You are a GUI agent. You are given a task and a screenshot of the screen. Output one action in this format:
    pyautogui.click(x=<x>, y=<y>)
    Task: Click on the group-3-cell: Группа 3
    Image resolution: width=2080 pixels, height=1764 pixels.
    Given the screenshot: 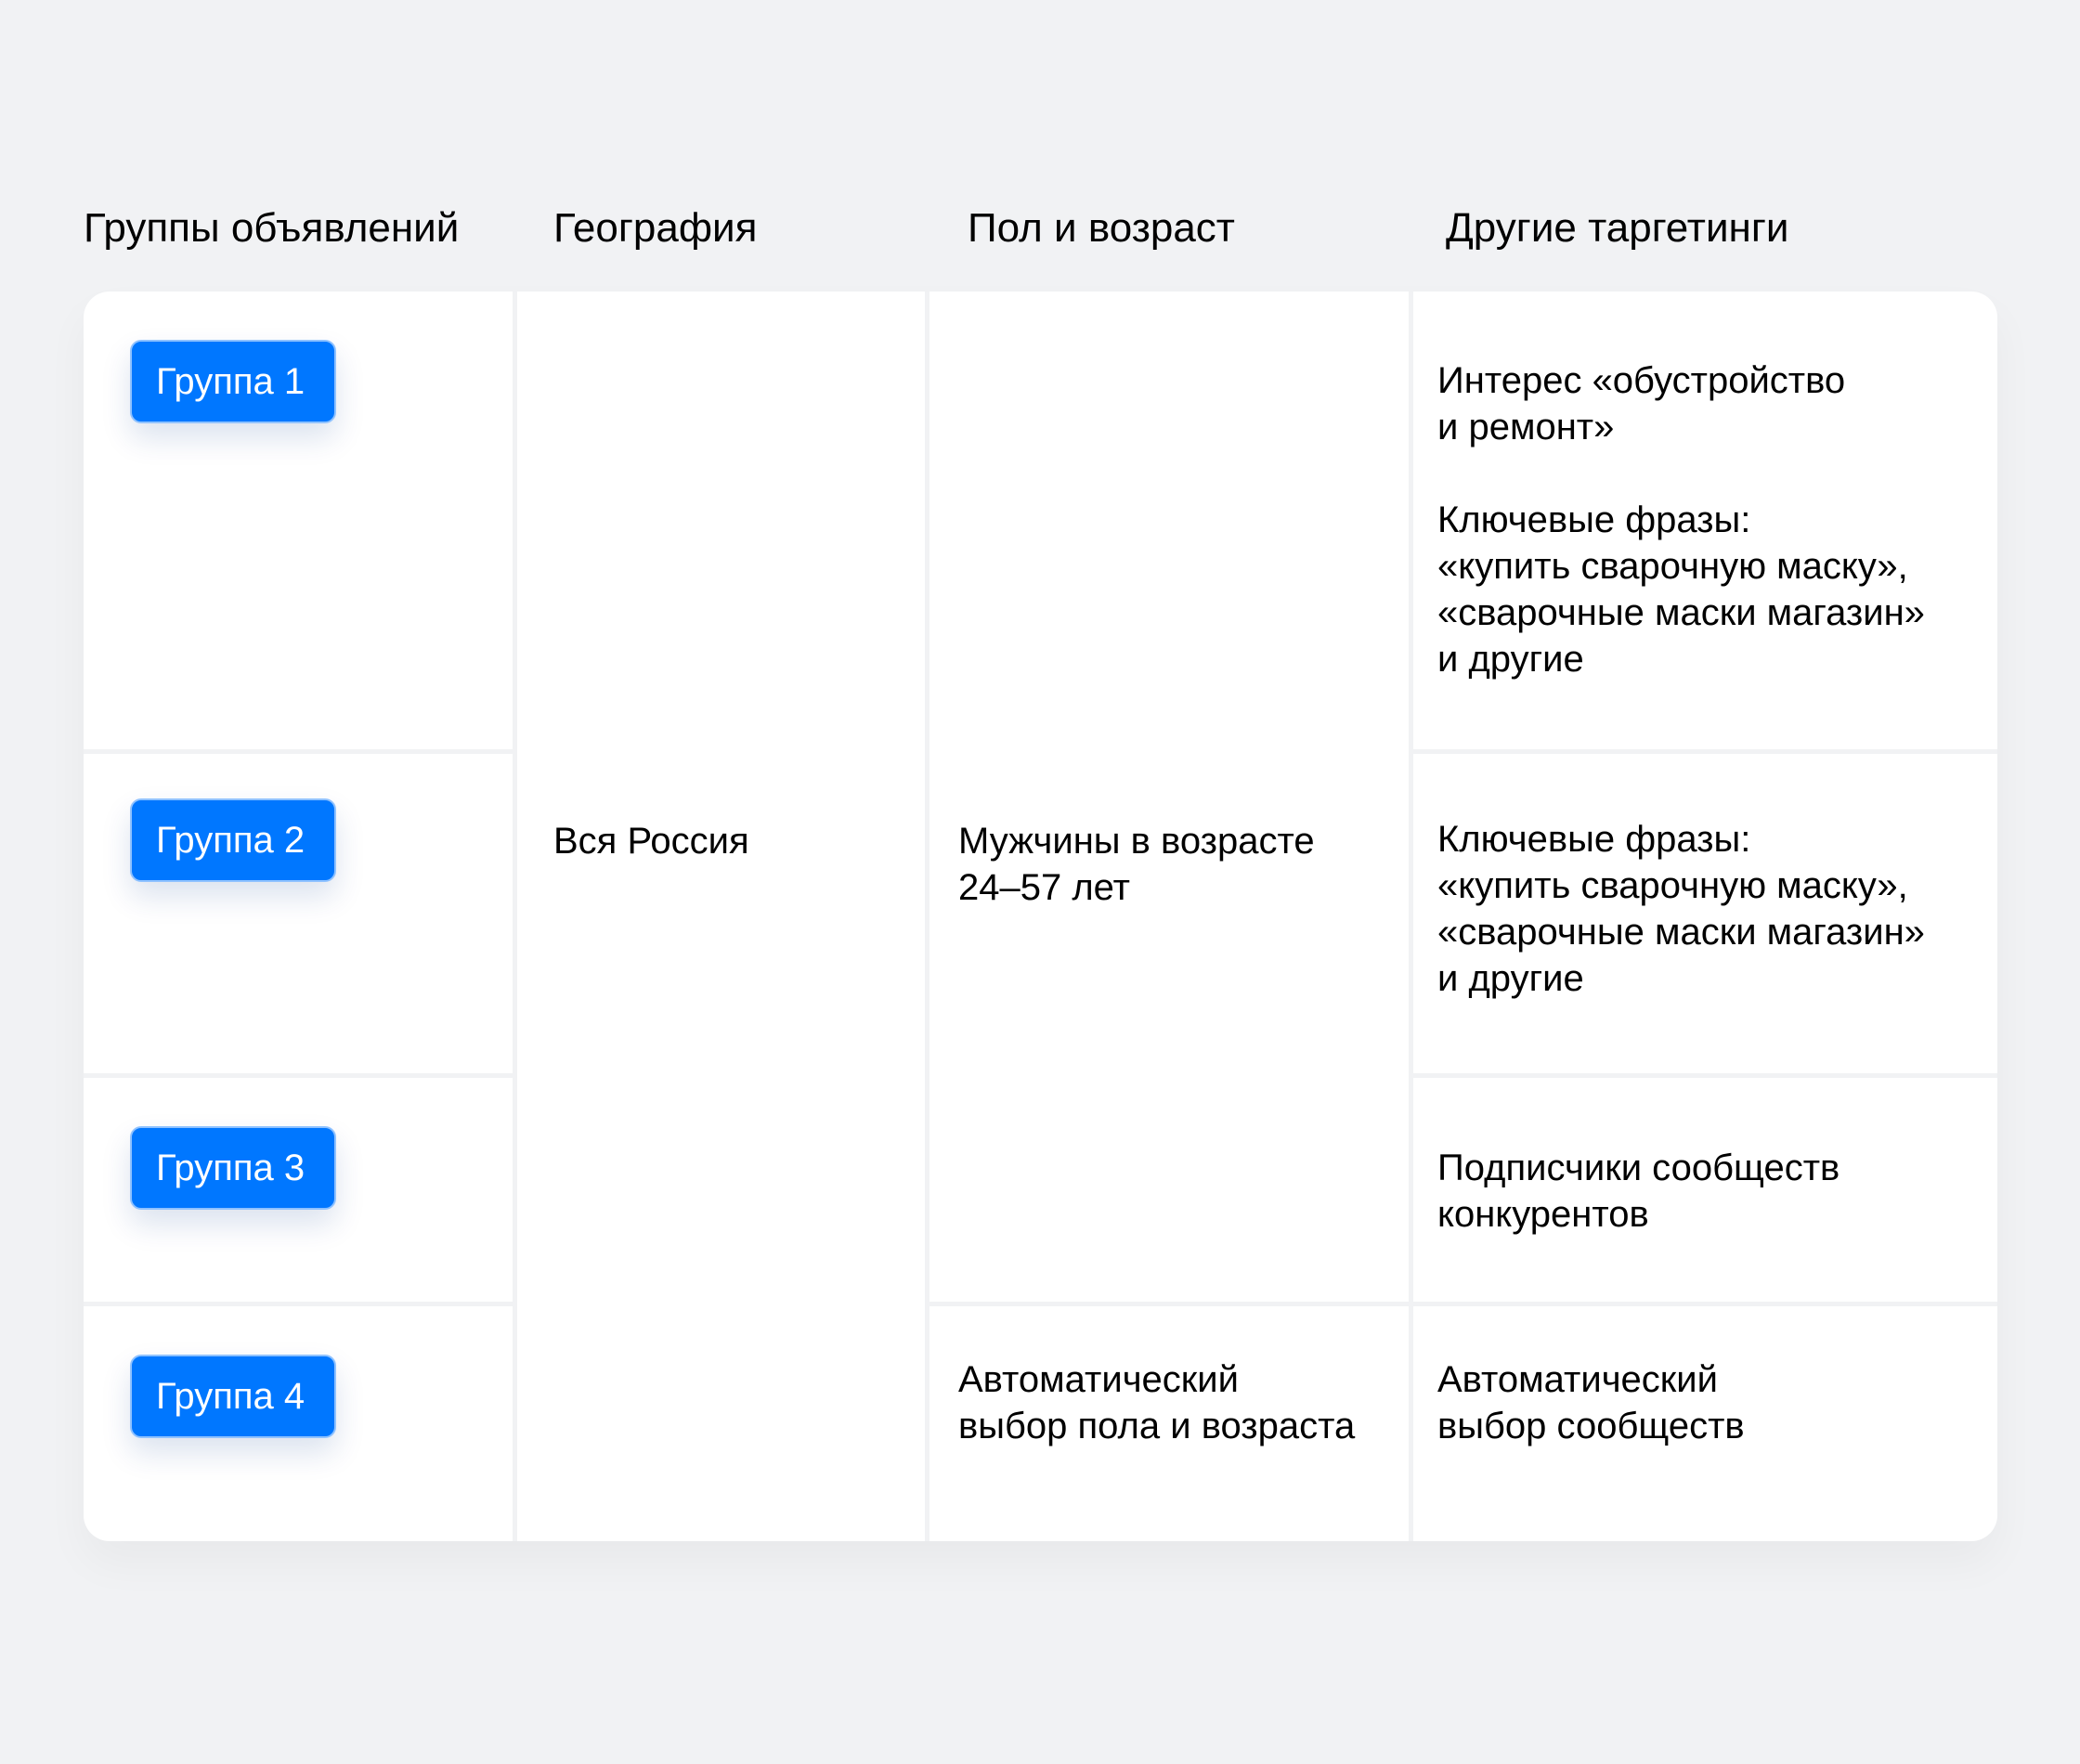 What is the action you would take?
    pyautogui.click(x=298, y=1190)
    